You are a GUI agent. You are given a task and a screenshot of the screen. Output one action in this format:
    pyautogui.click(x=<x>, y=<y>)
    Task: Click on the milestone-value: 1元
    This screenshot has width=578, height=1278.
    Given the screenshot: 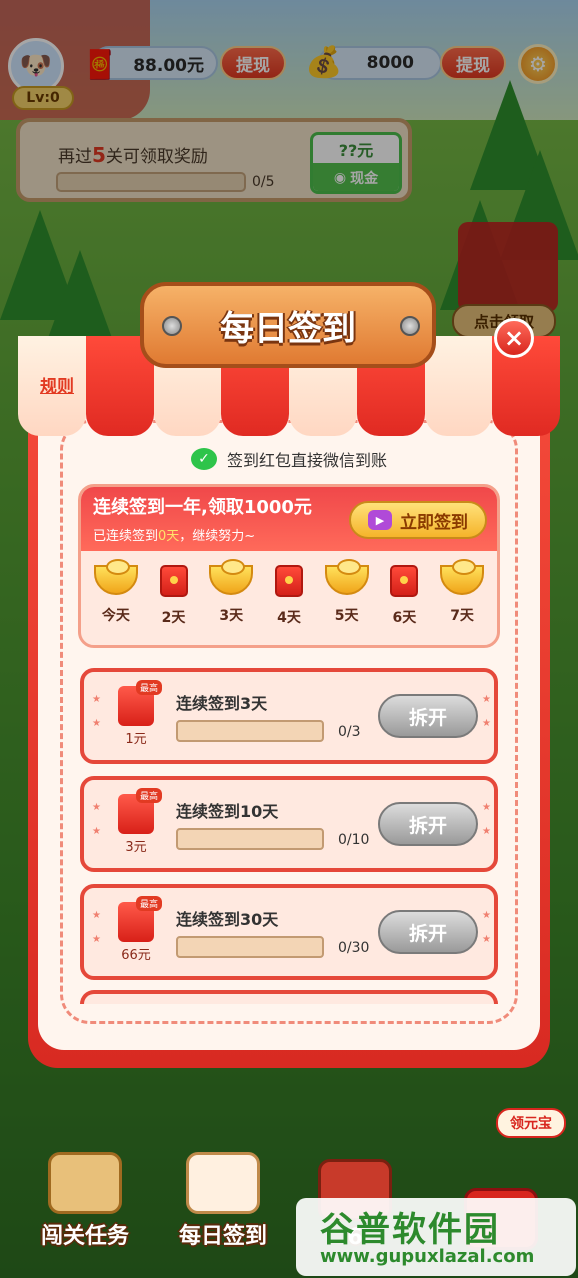 What is the action you would take?
    pyautogui.click(x=136, y=739)
    